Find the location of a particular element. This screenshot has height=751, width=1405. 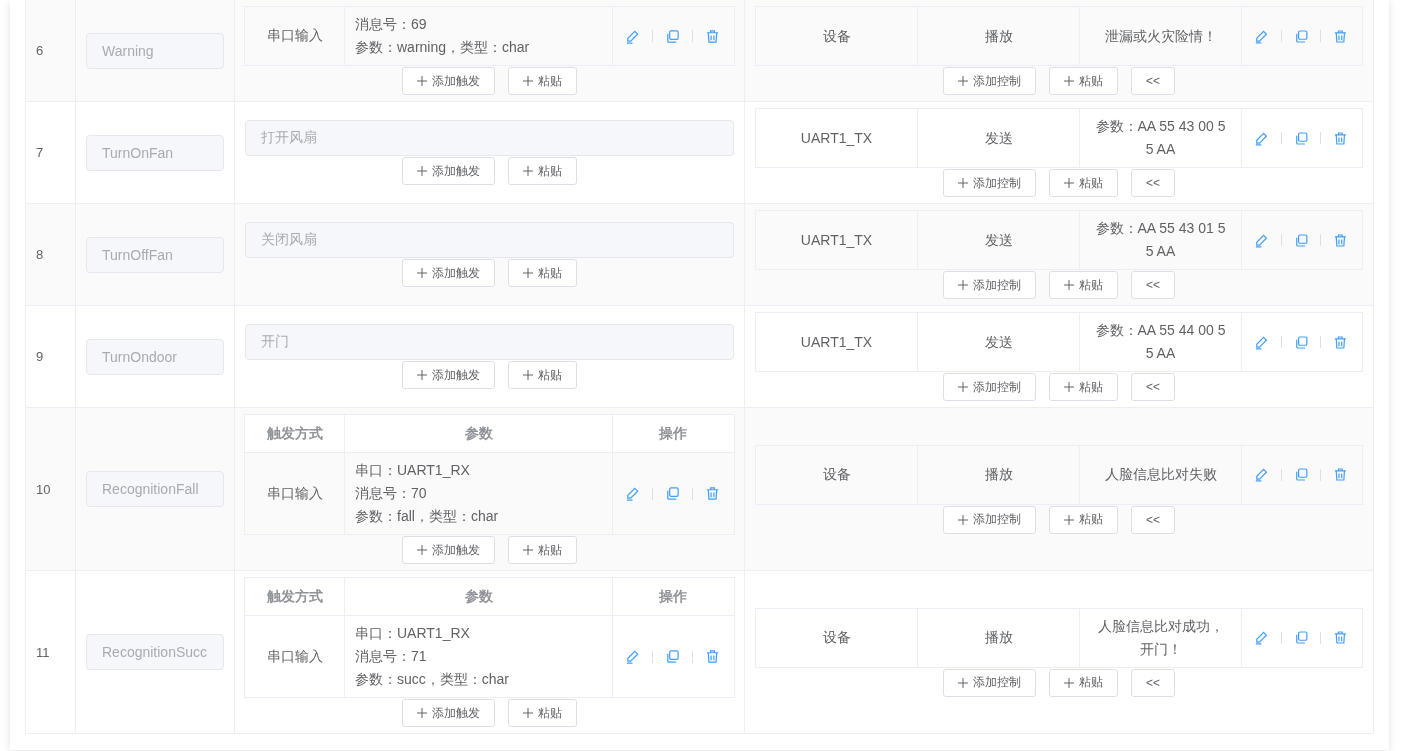

parameter-text: 消息号：69 is located at coordinates (391, 24).